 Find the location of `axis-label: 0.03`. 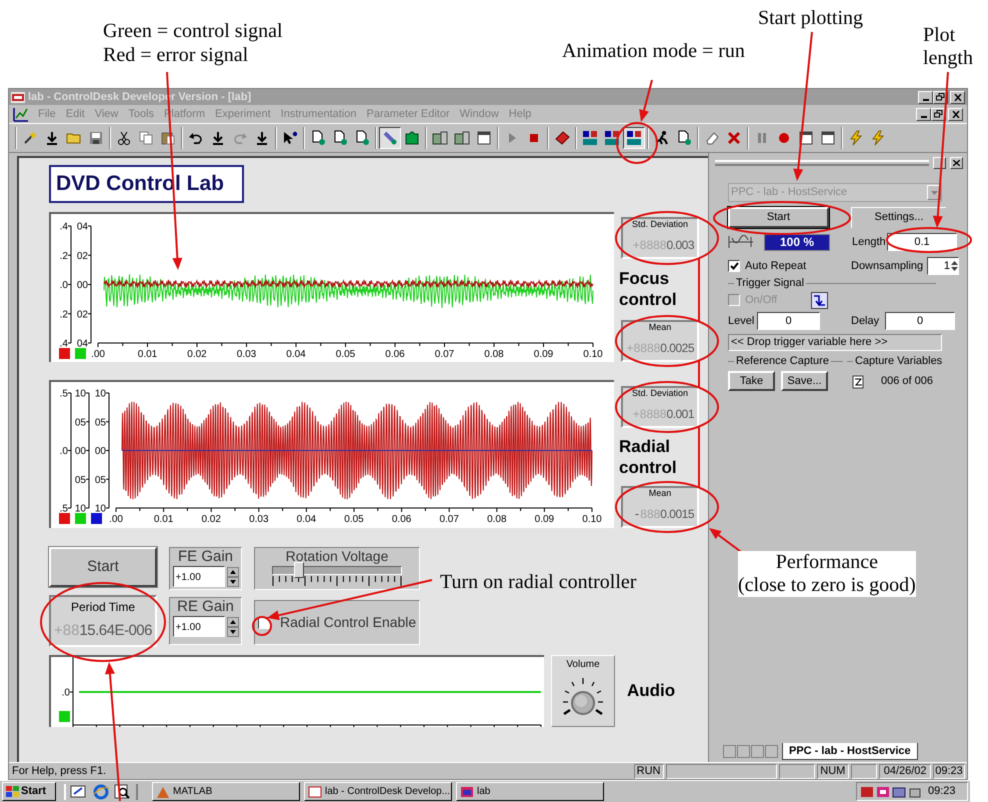

axis-label: 0.03 is located at coordinates (259, 519).